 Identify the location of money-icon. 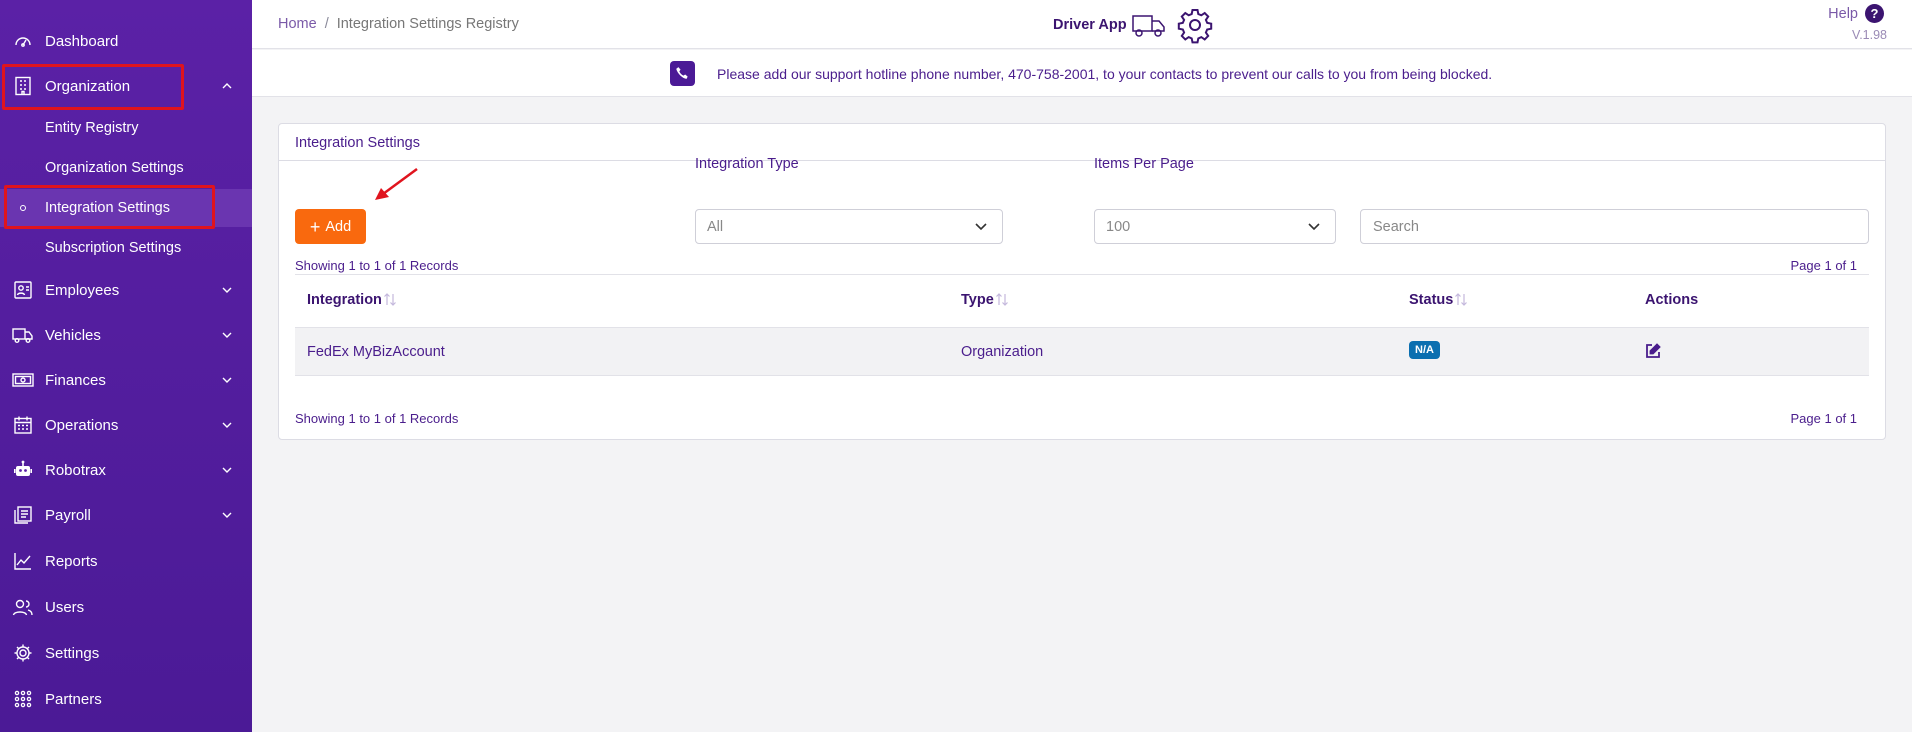
(23, 380).